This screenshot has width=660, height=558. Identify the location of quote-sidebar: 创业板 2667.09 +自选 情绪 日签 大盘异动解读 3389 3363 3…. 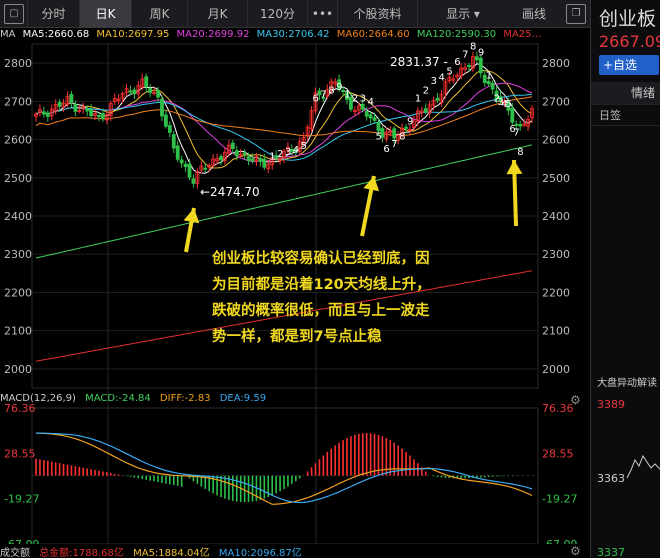
(625, 279).